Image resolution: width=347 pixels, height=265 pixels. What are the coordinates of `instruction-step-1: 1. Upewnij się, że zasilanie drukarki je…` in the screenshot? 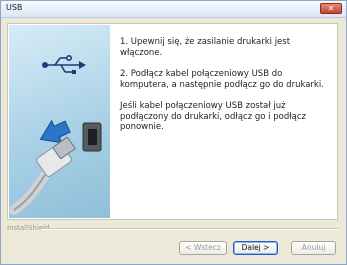 It's located at (205, 47).